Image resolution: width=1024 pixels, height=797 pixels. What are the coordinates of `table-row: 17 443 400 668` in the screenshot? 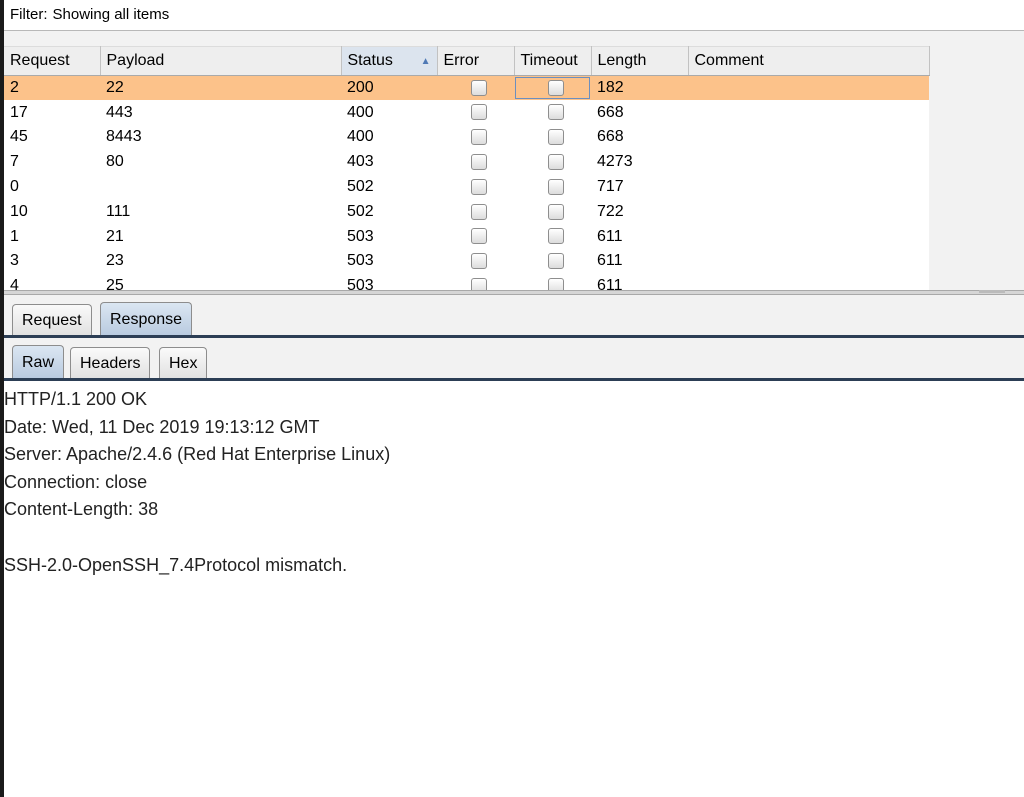 It's located at (466, 113).